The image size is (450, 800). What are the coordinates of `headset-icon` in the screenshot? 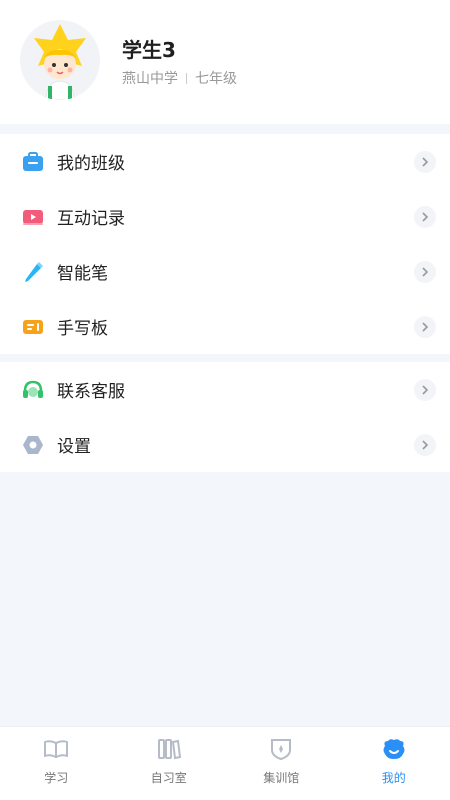 It's located at (33, 390).